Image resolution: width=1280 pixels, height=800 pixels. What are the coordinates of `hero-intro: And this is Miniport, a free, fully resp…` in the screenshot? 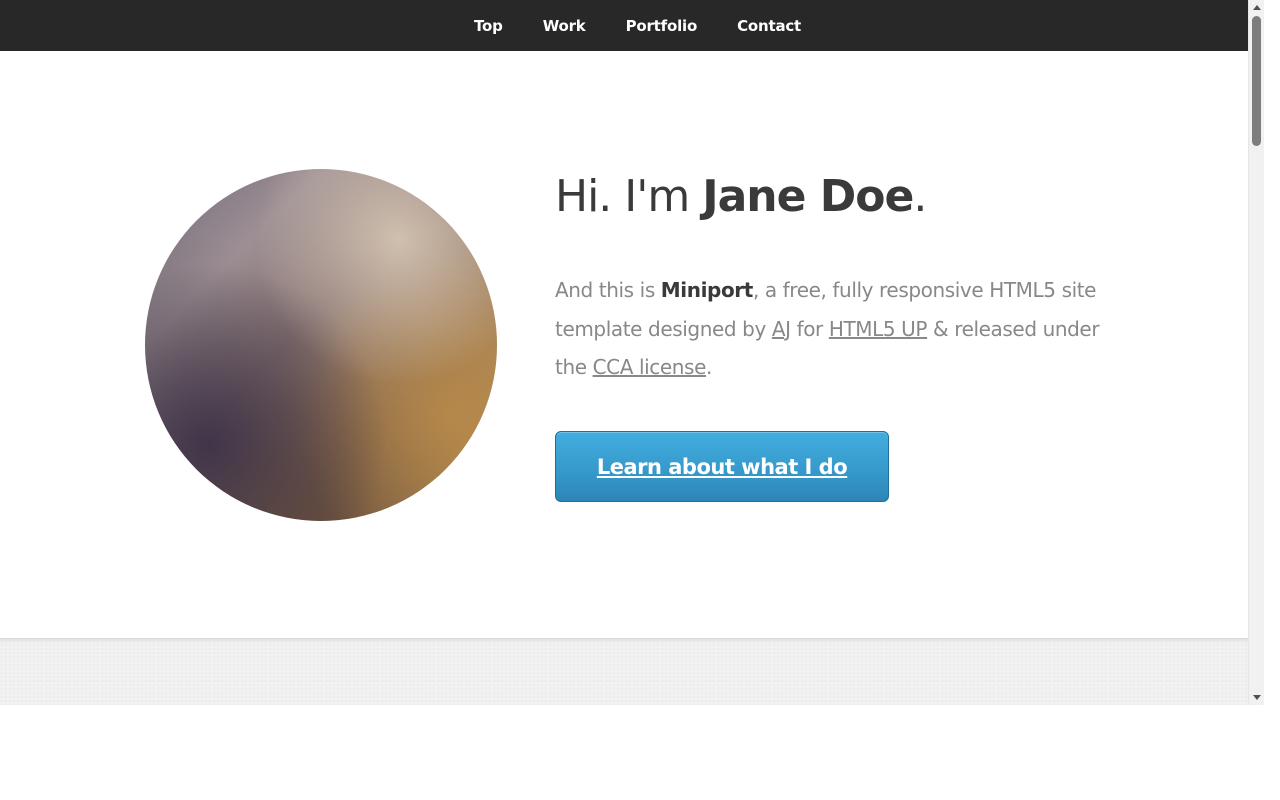 It's located at (835, 329).